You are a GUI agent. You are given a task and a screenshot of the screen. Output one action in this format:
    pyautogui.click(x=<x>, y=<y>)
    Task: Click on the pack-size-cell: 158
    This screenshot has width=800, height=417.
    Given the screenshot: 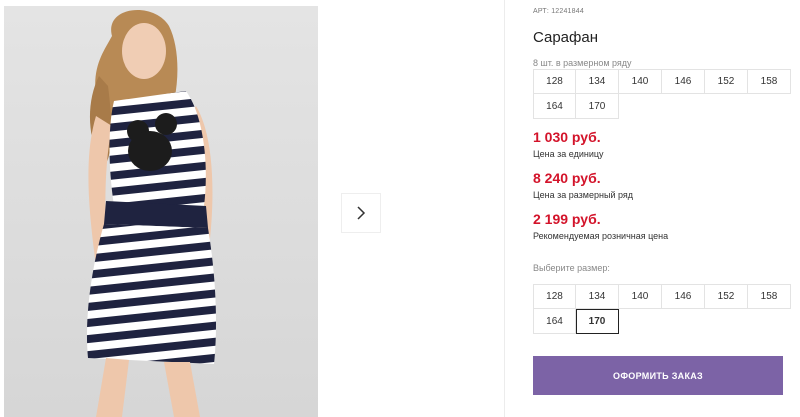 What is the action you would take?
    pyautogui.click(x=769, y=81)
    